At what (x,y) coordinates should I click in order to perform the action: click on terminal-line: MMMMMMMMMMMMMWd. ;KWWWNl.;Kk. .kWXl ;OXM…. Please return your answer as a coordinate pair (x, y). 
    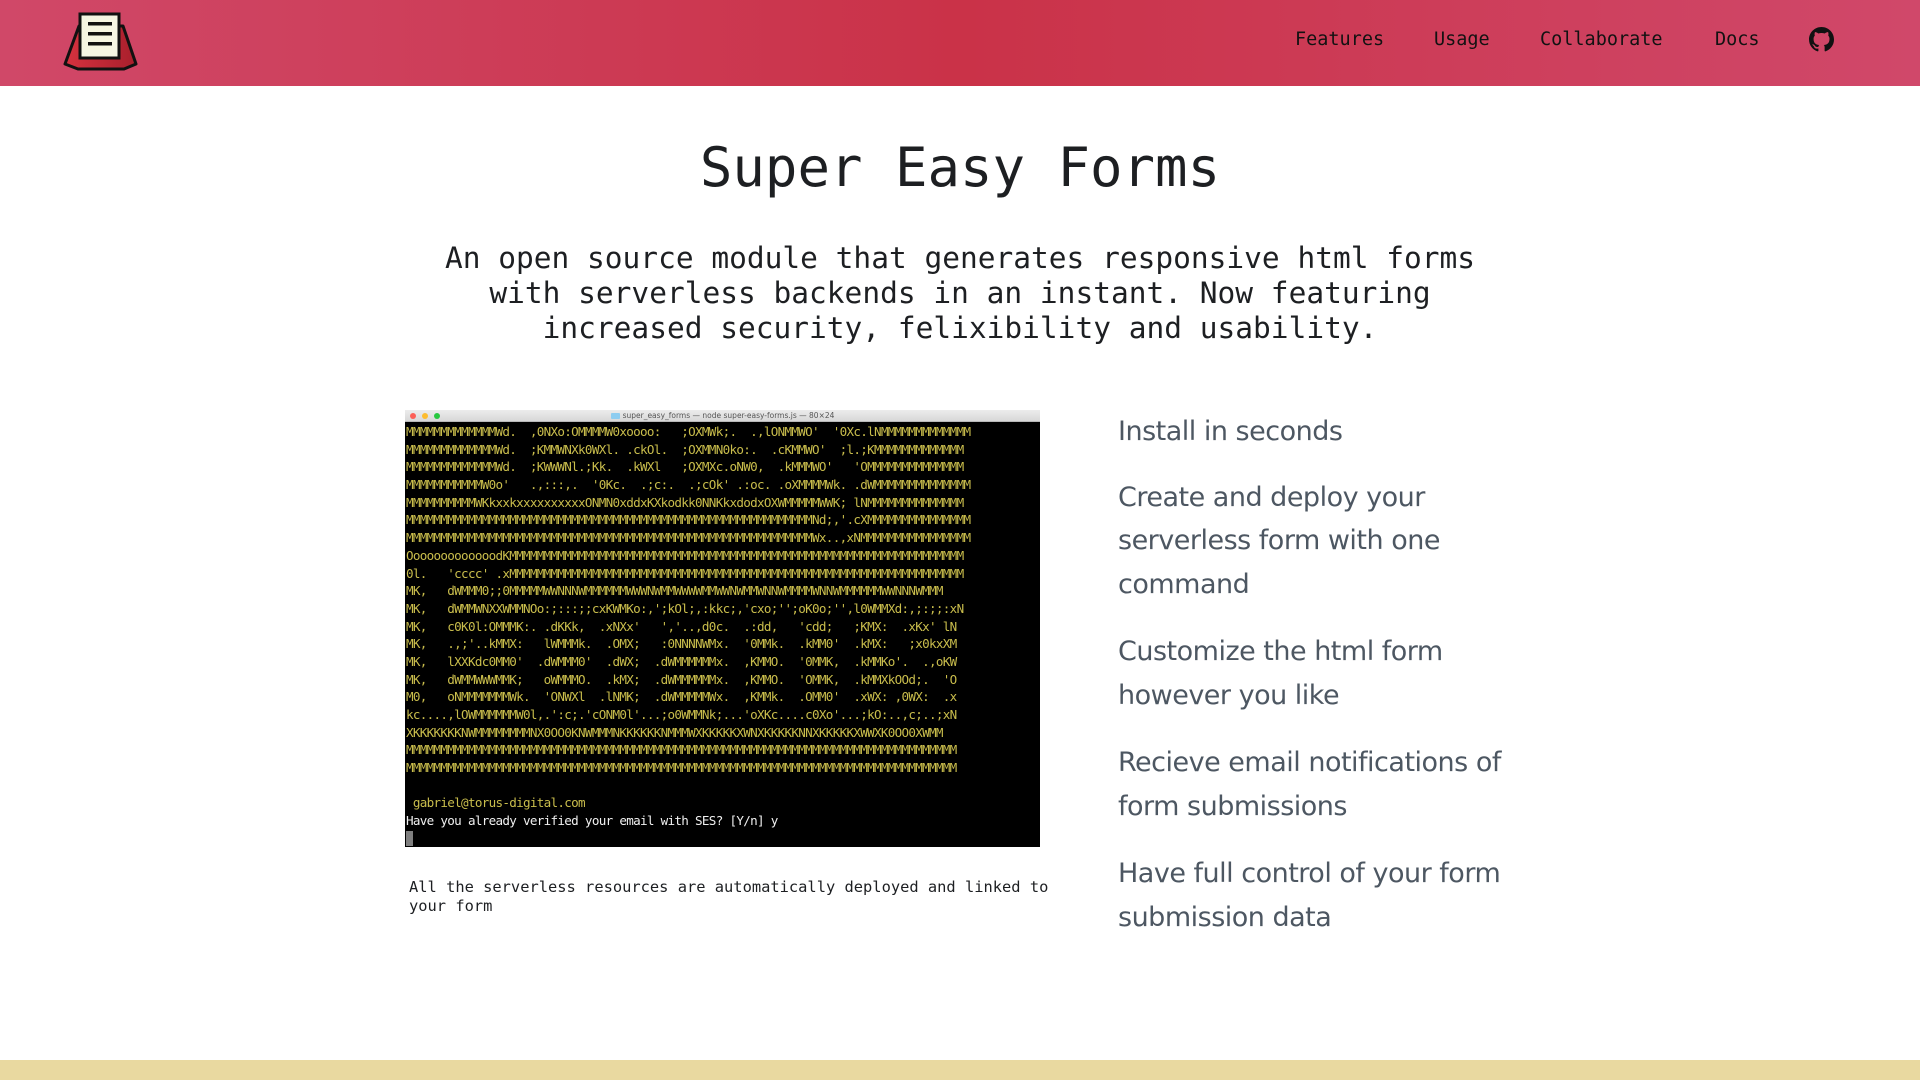
    Looking at the image, I should click on (685, 467).